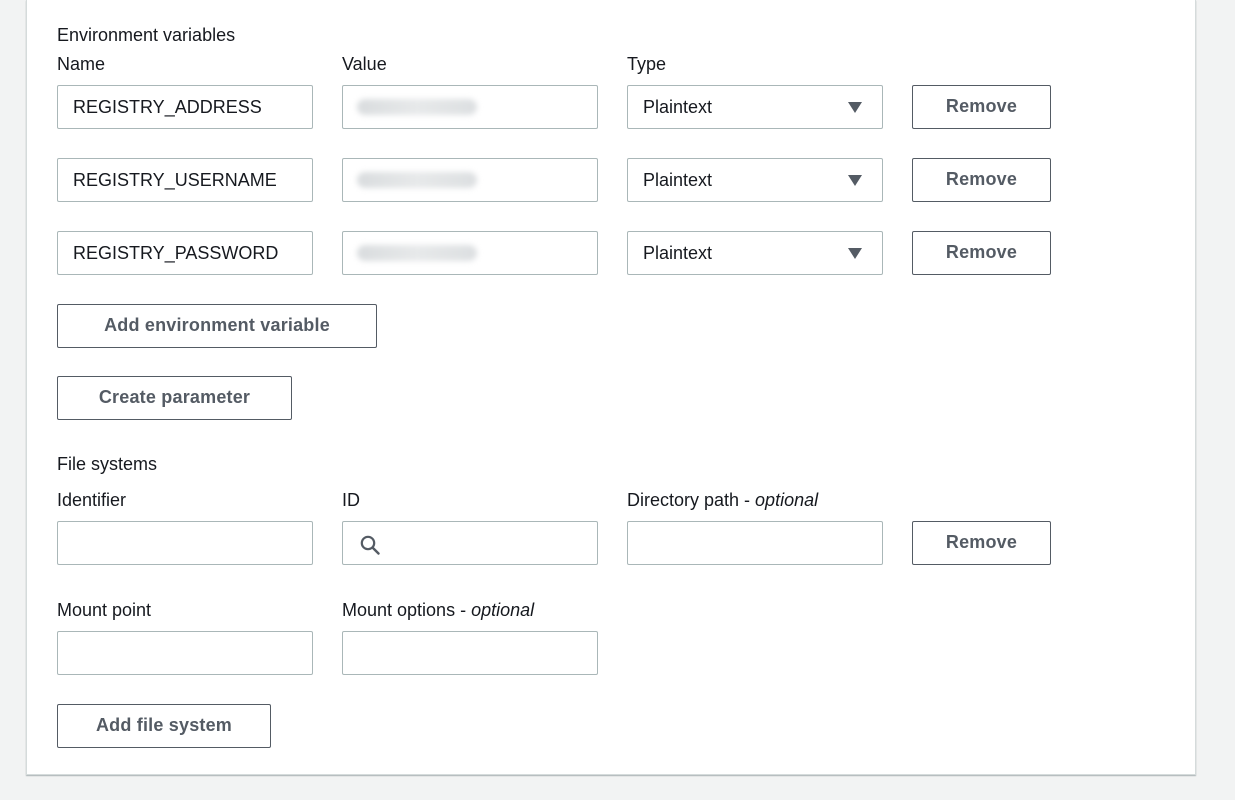 This screenshot has width=1235, height=800. I want to click on env-type-value-3: Plaintext, so click(678, 253).